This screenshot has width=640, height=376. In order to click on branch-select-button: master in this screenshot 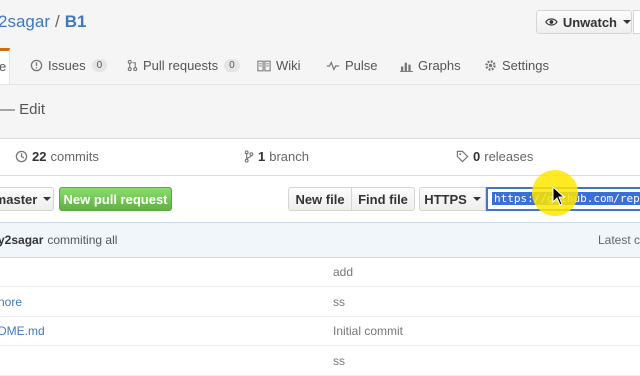, I will do `click(27, 199)`.